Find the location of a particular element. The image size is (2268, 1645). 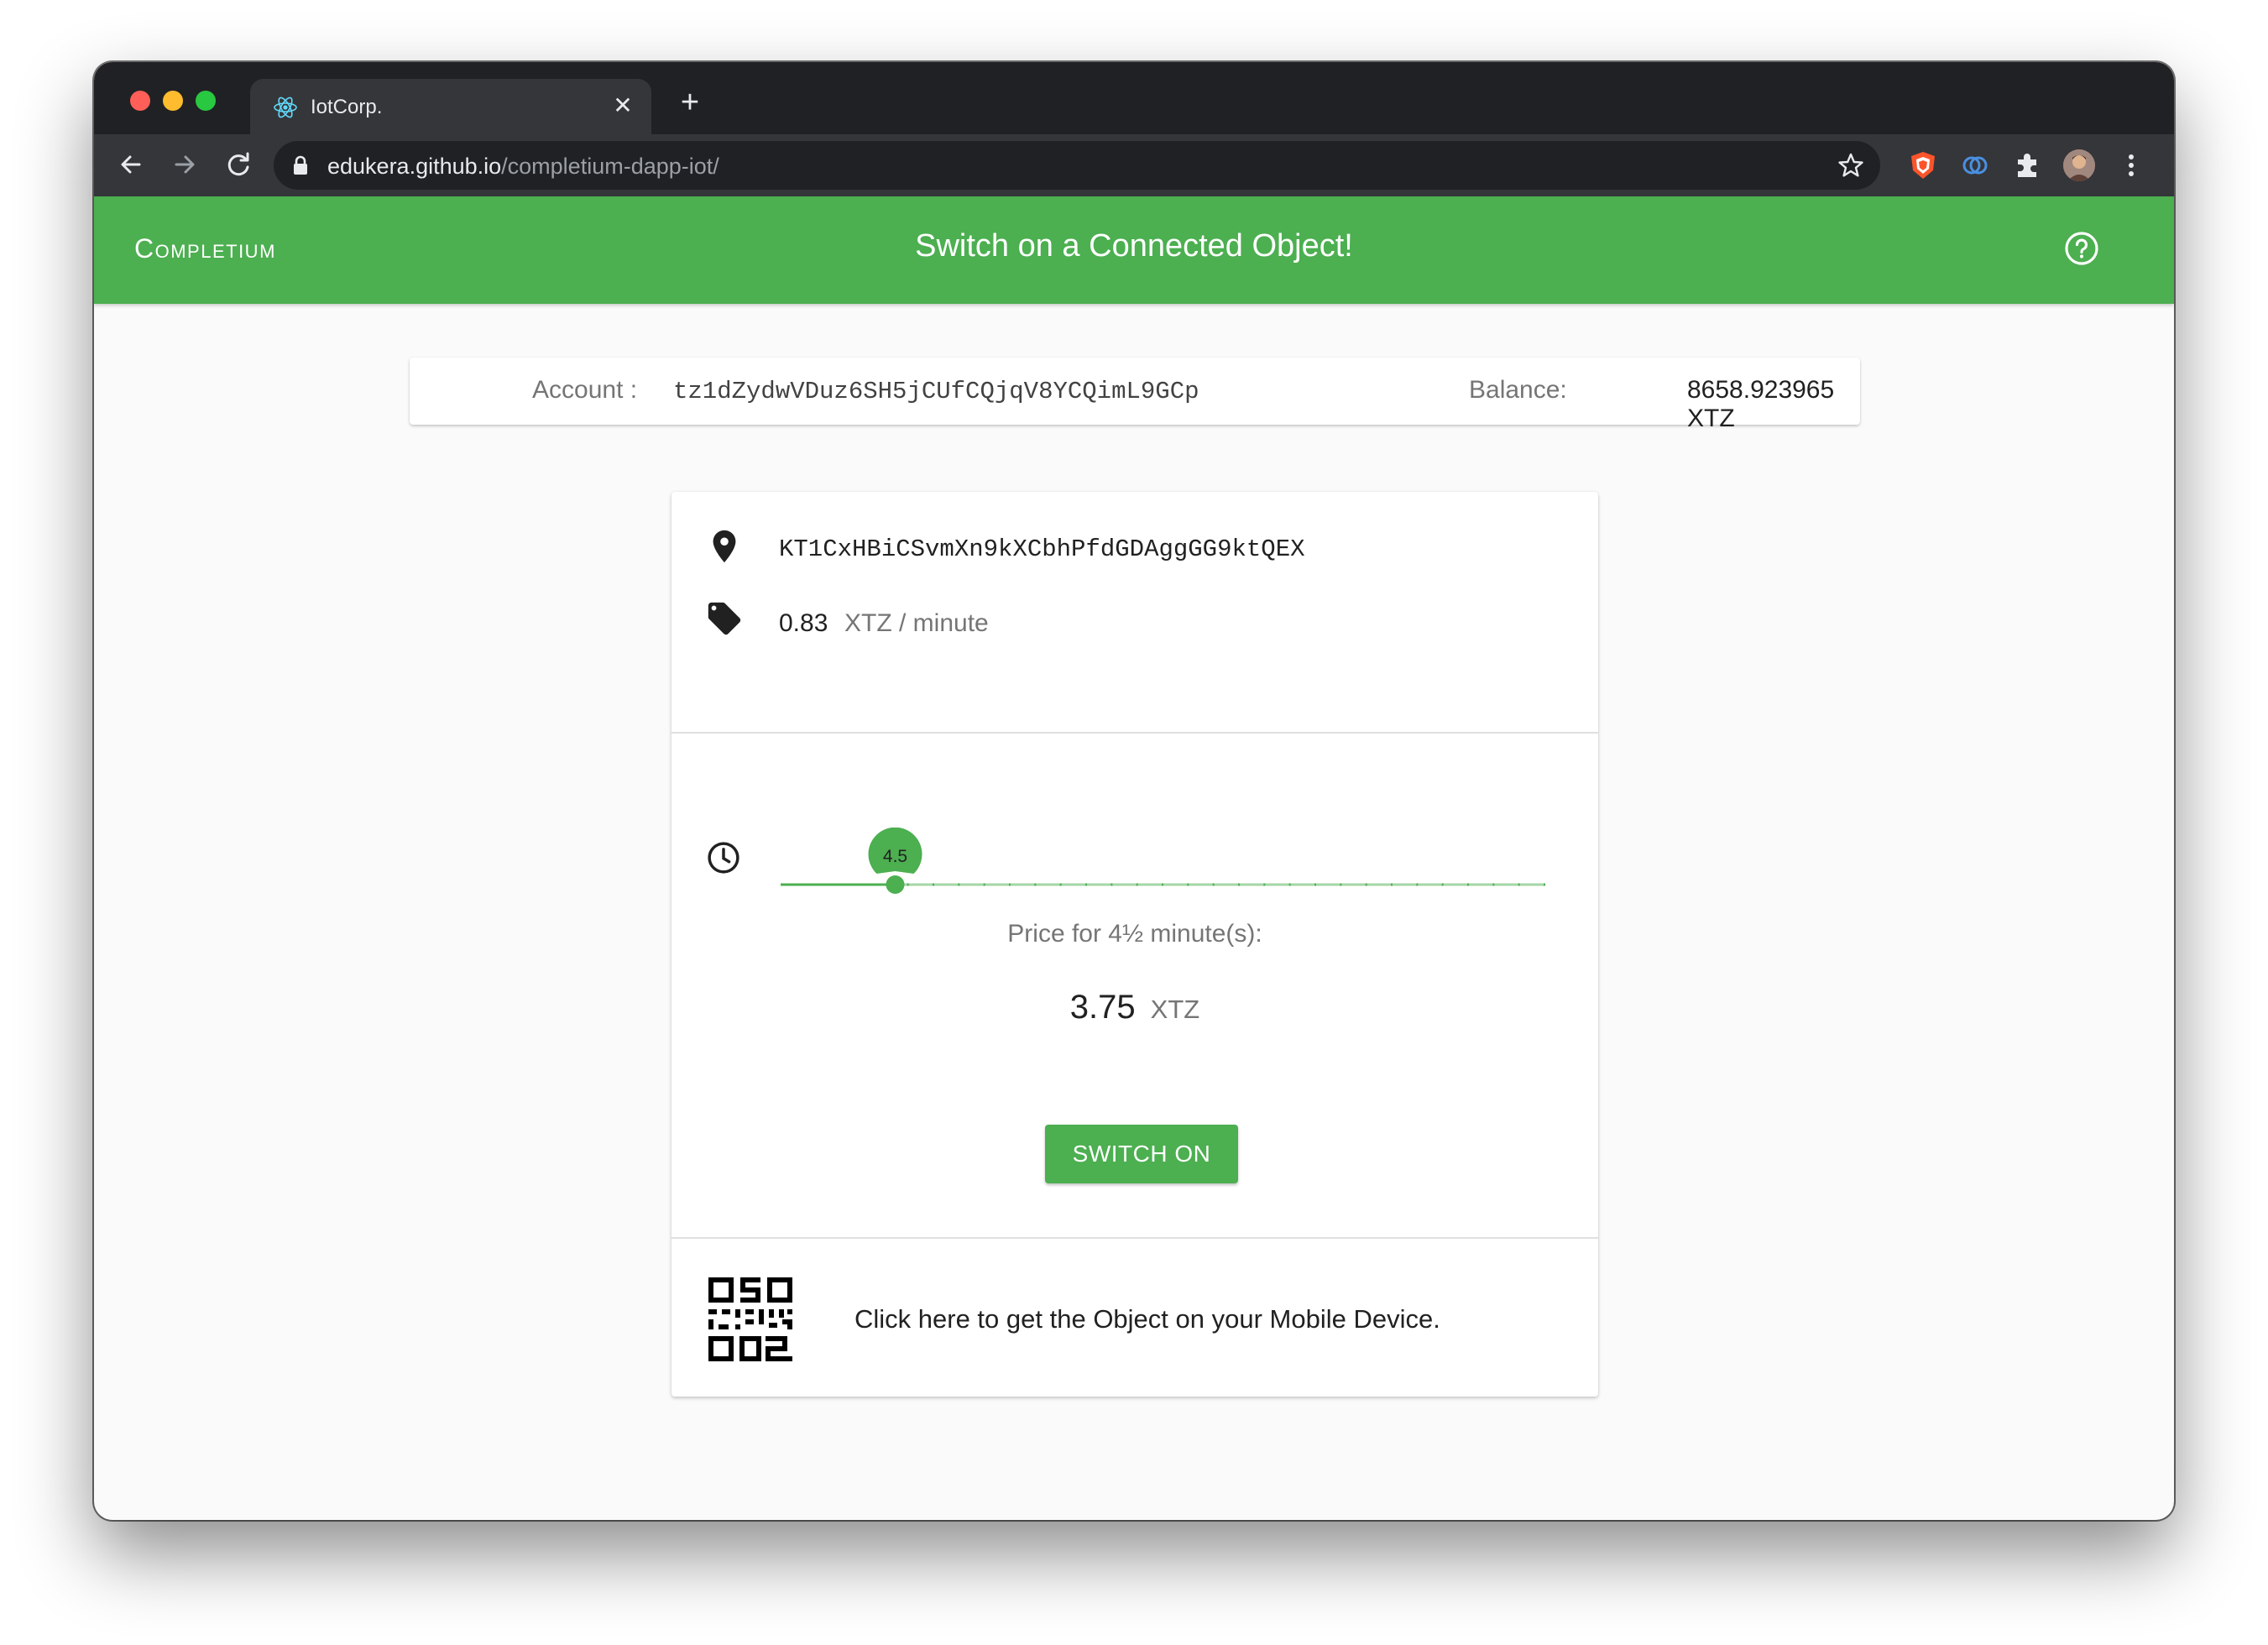

price-tag-icon is located at coordinates (724, 618).